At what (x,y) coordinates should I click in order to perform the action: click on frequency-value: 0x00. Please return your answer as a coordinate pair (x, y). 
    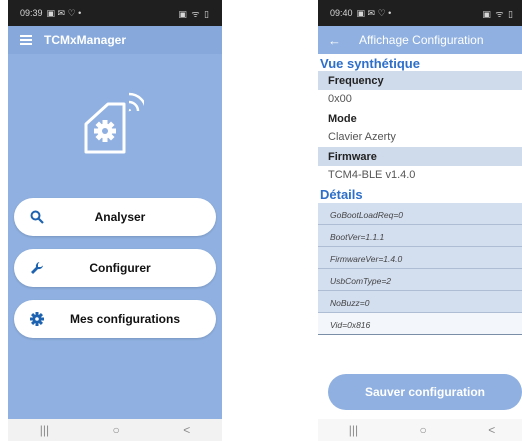
    Looking at the image, I should click on (420, 99).